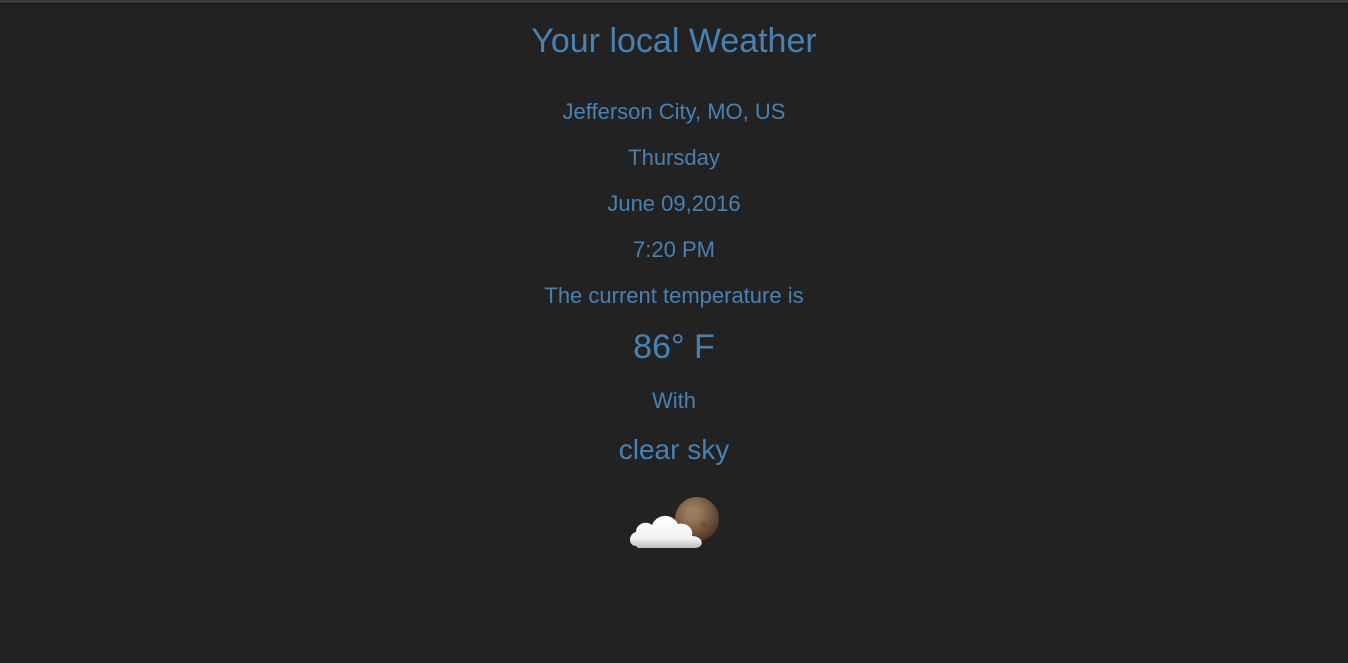 This screenshot has height=663, width=1348. I want to click on day-text: Thursday, so click(674, 157).